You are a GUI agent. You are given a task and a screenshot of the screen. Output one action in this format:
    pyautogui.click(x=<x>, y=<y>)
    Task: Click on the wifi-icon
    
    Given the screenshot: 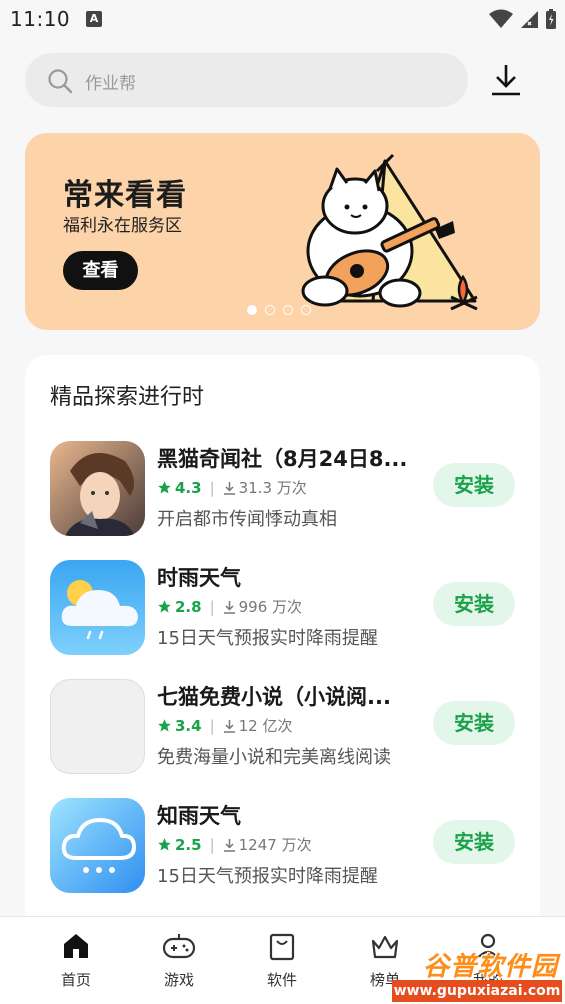 What is the action you would take?
    pyautogui.click(x=501, y=18)
    